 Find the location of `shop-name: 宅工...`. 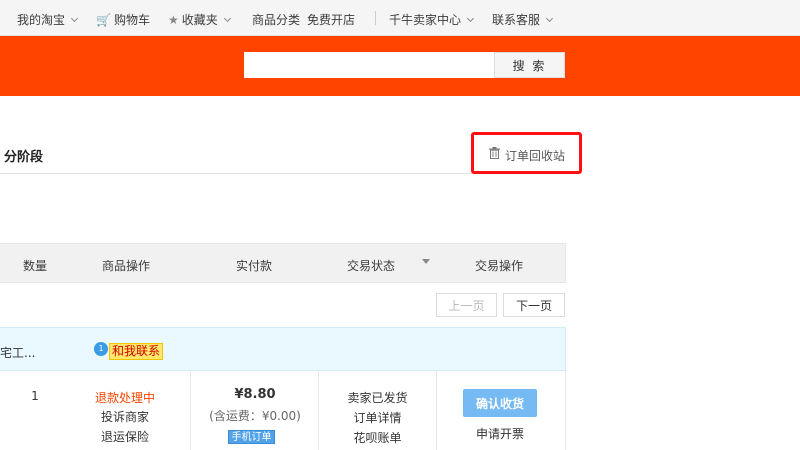

shop-name: 宅工... is located at coordinates (17, 352).